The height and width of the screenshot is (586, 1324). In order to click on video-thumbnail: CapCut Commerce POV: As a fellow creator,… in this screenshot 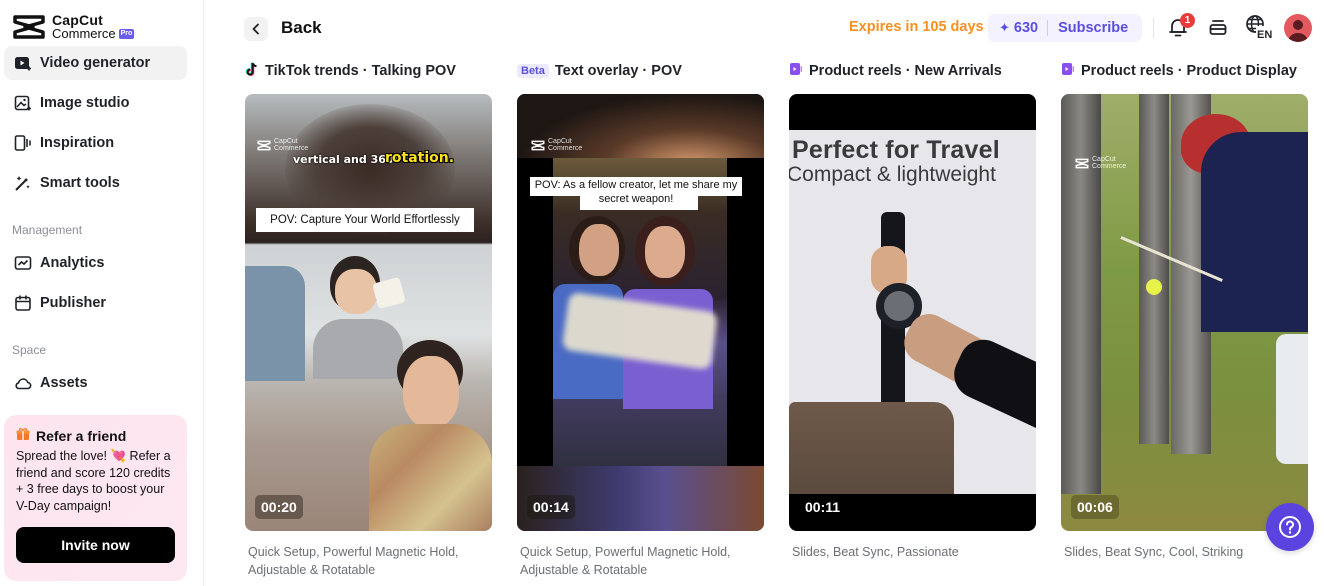, I will do `click(640, 312)`.